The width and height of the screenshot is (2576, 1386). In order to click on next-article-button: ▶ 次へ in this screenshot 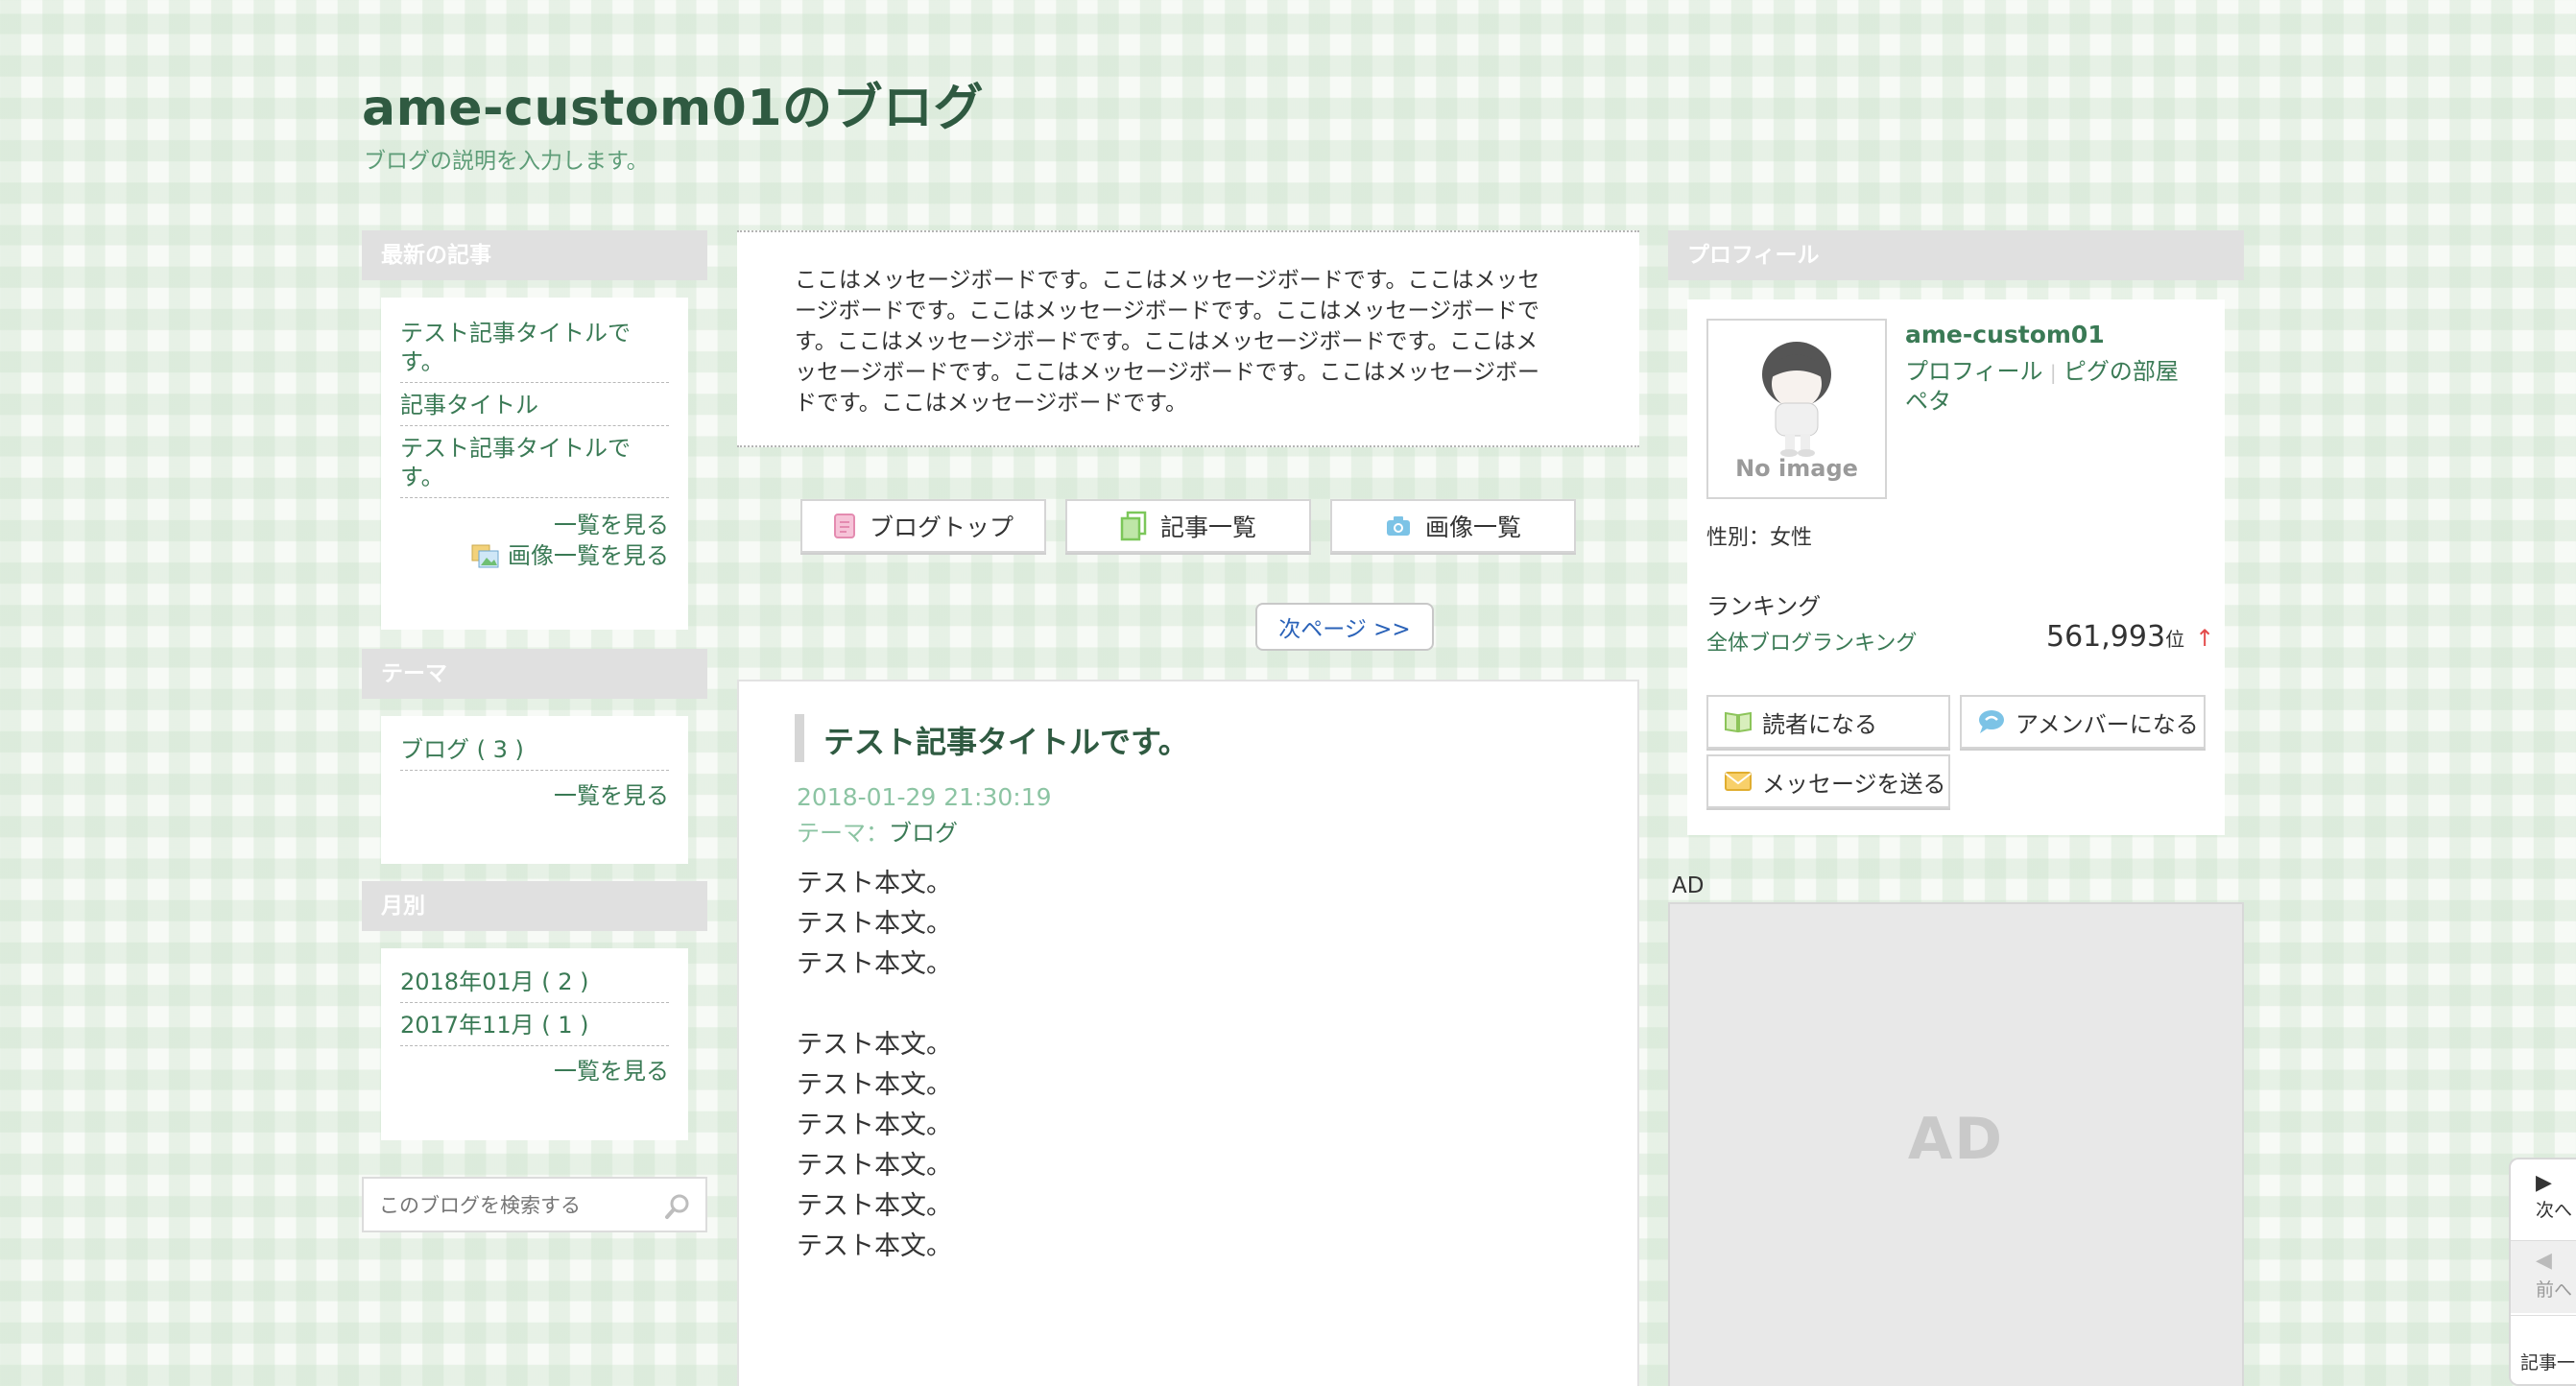, I will do `click(2543, 1204)`.